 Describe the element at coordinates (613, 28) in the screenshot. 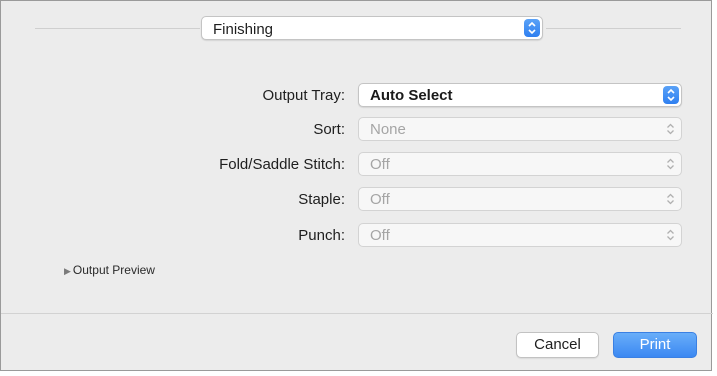

I see `header-separator-right` at that location.